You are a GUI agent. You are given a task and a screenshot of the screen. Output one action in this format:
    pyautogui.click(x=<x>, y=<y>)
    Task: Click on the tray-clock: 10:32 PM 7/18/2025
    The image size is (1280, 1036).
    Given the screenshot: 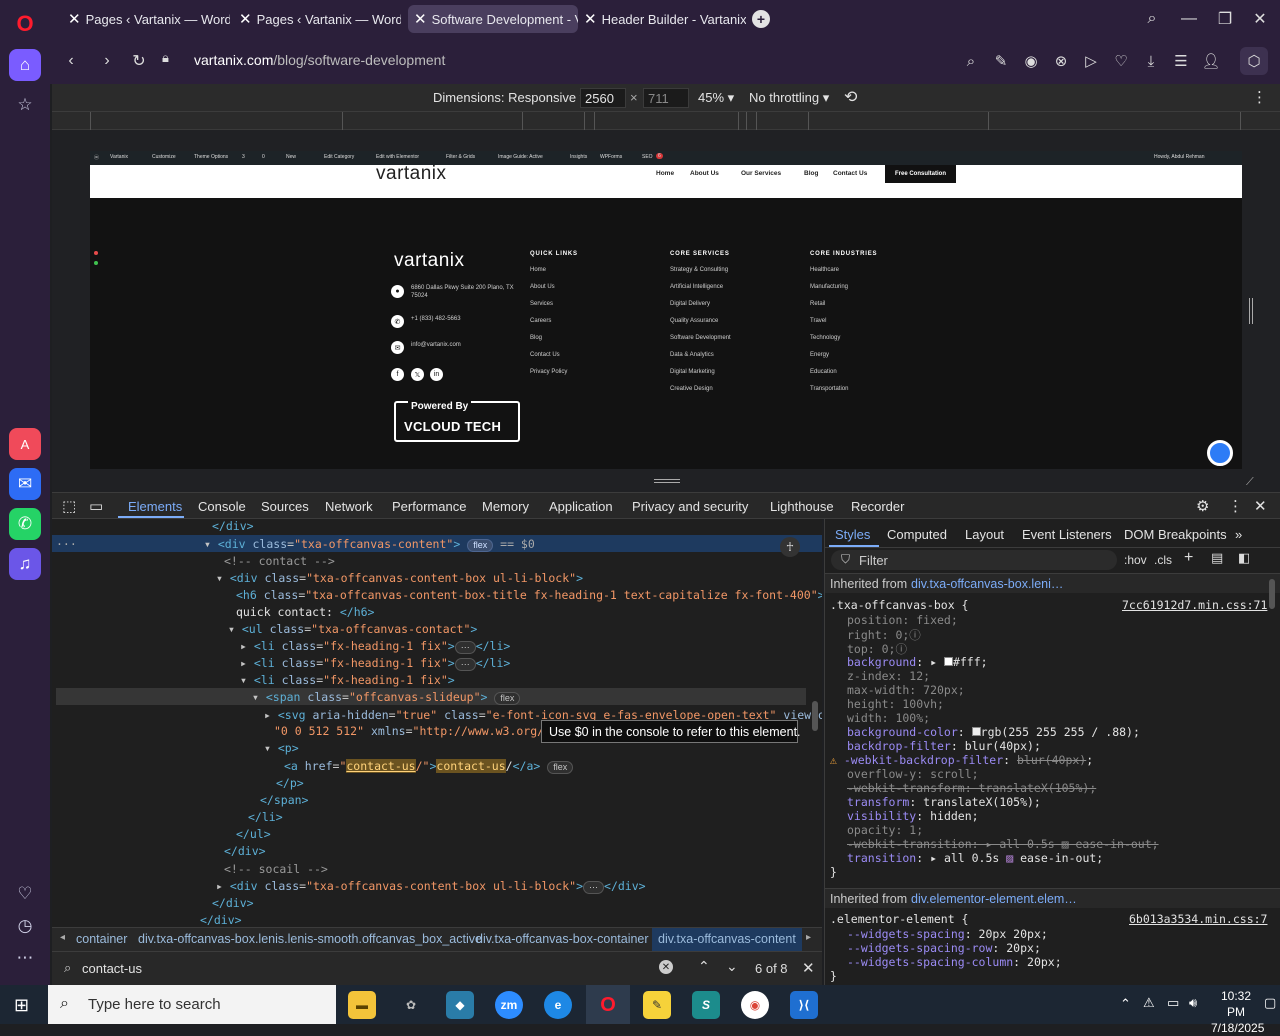 What is the action you would take?
    pyautogui.click(x=1237, y=1012)
    